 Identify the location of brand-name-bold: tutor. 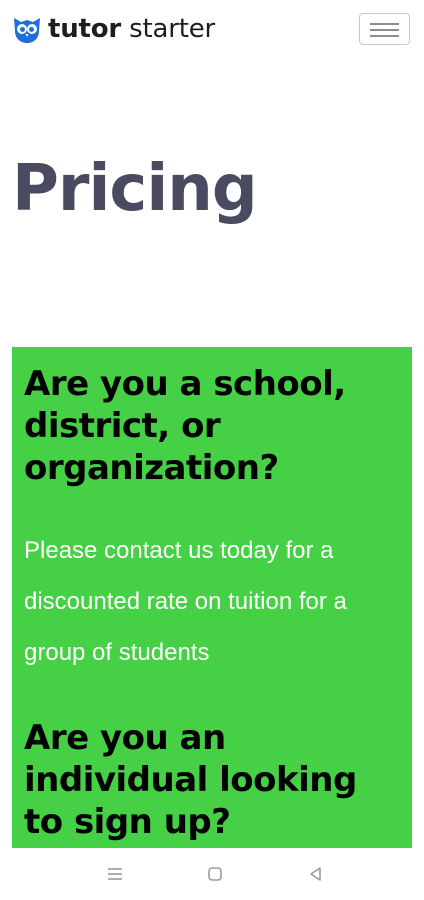
(85, 29).